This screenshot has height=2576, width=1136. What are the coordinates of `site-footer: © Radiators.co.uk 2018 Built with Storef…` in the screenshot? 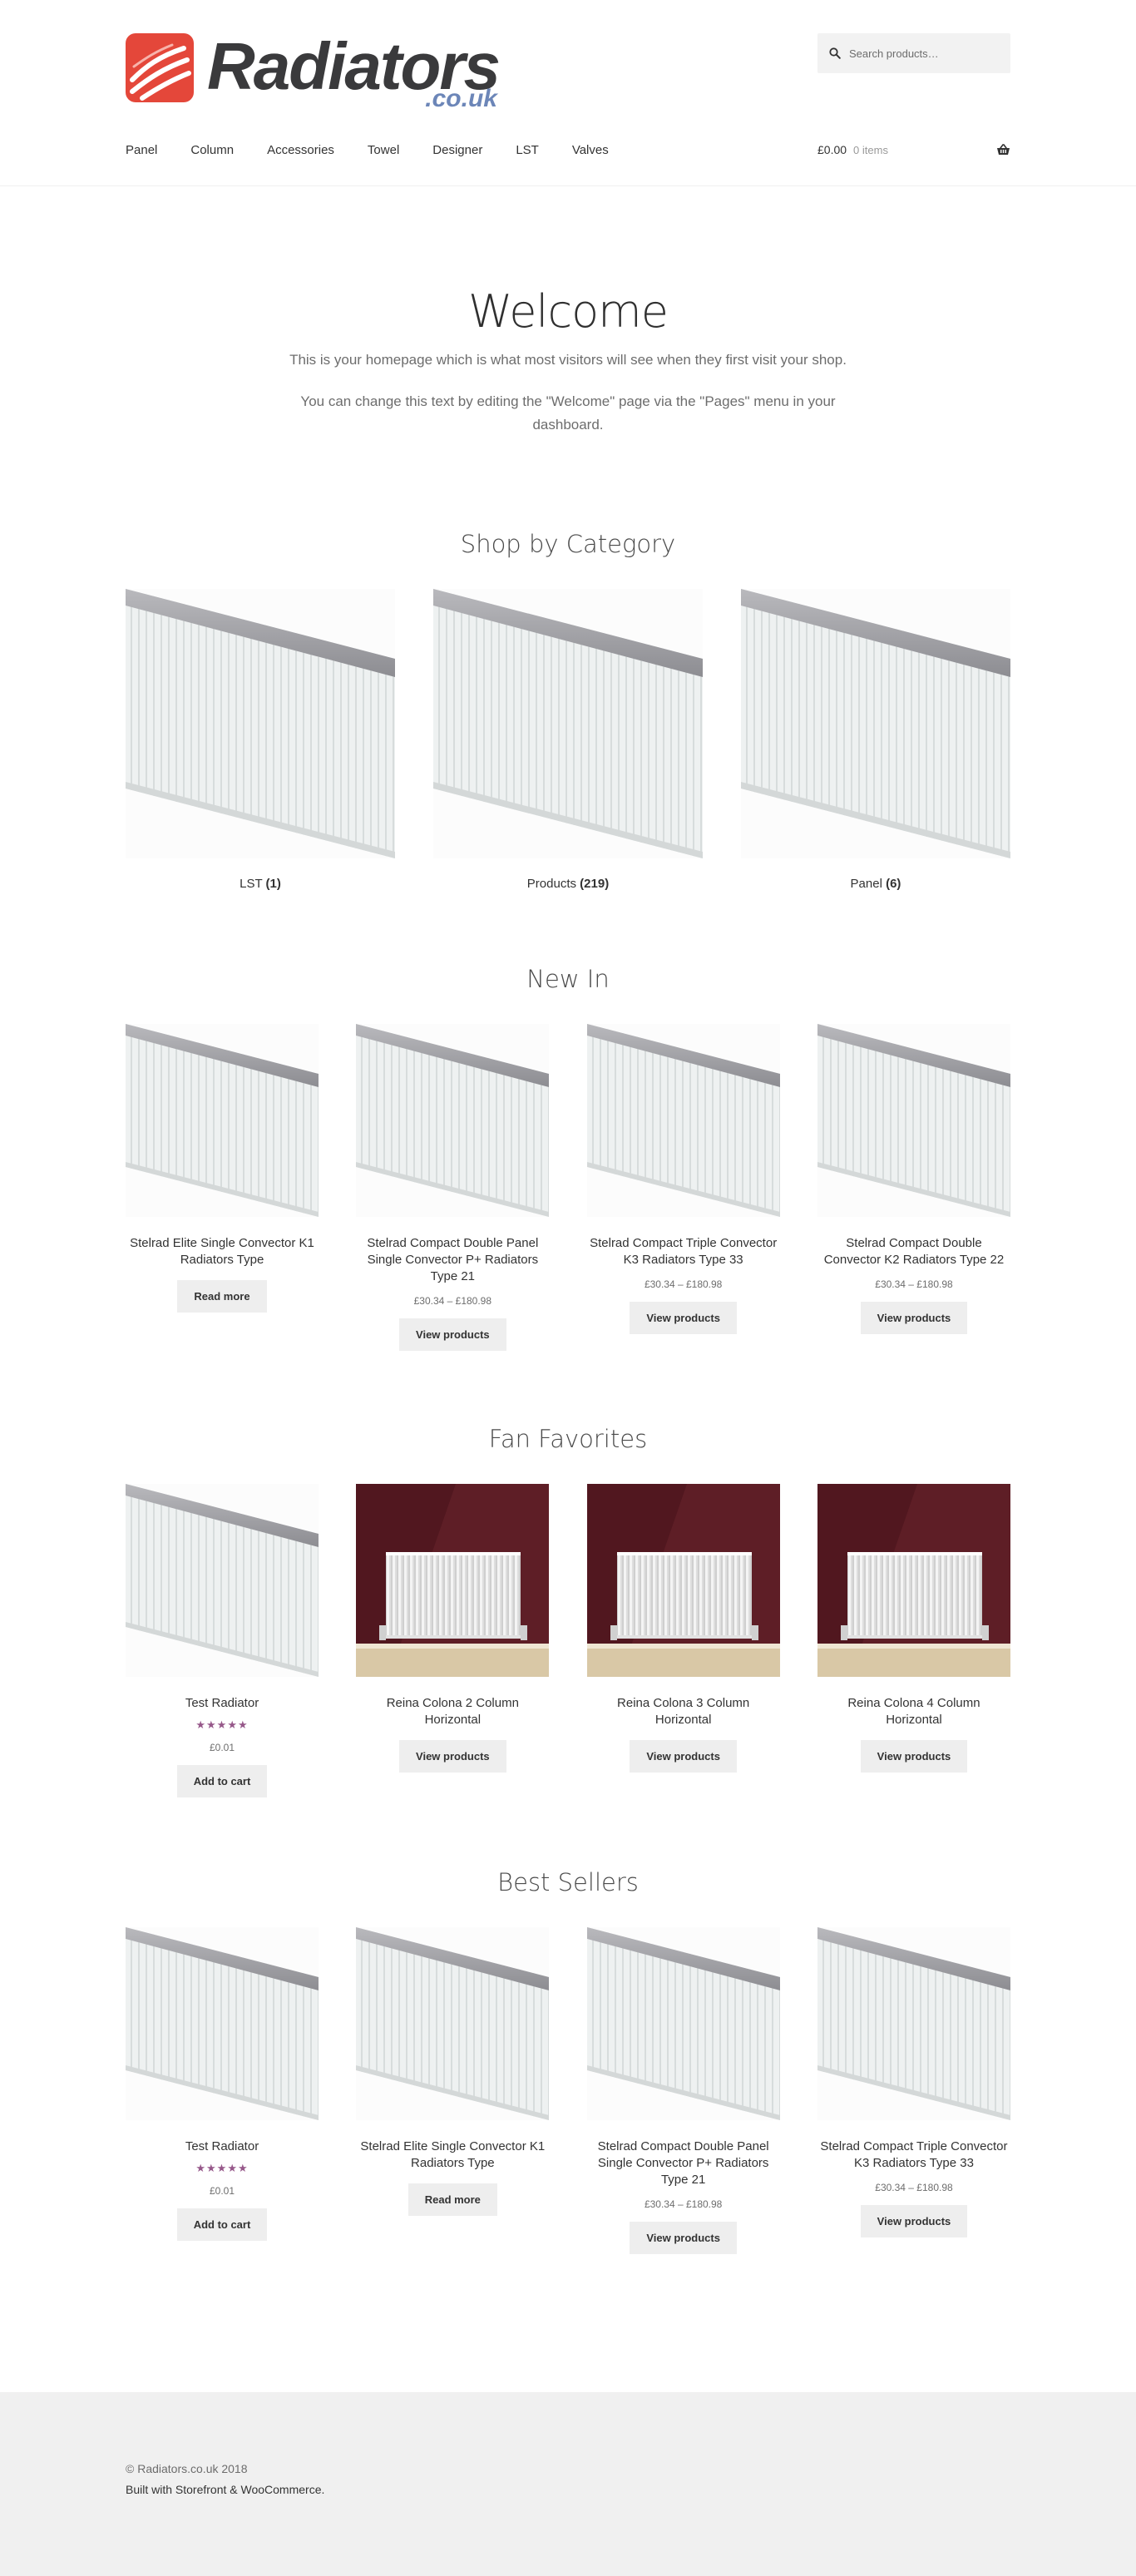 It's located at (568, 2484).